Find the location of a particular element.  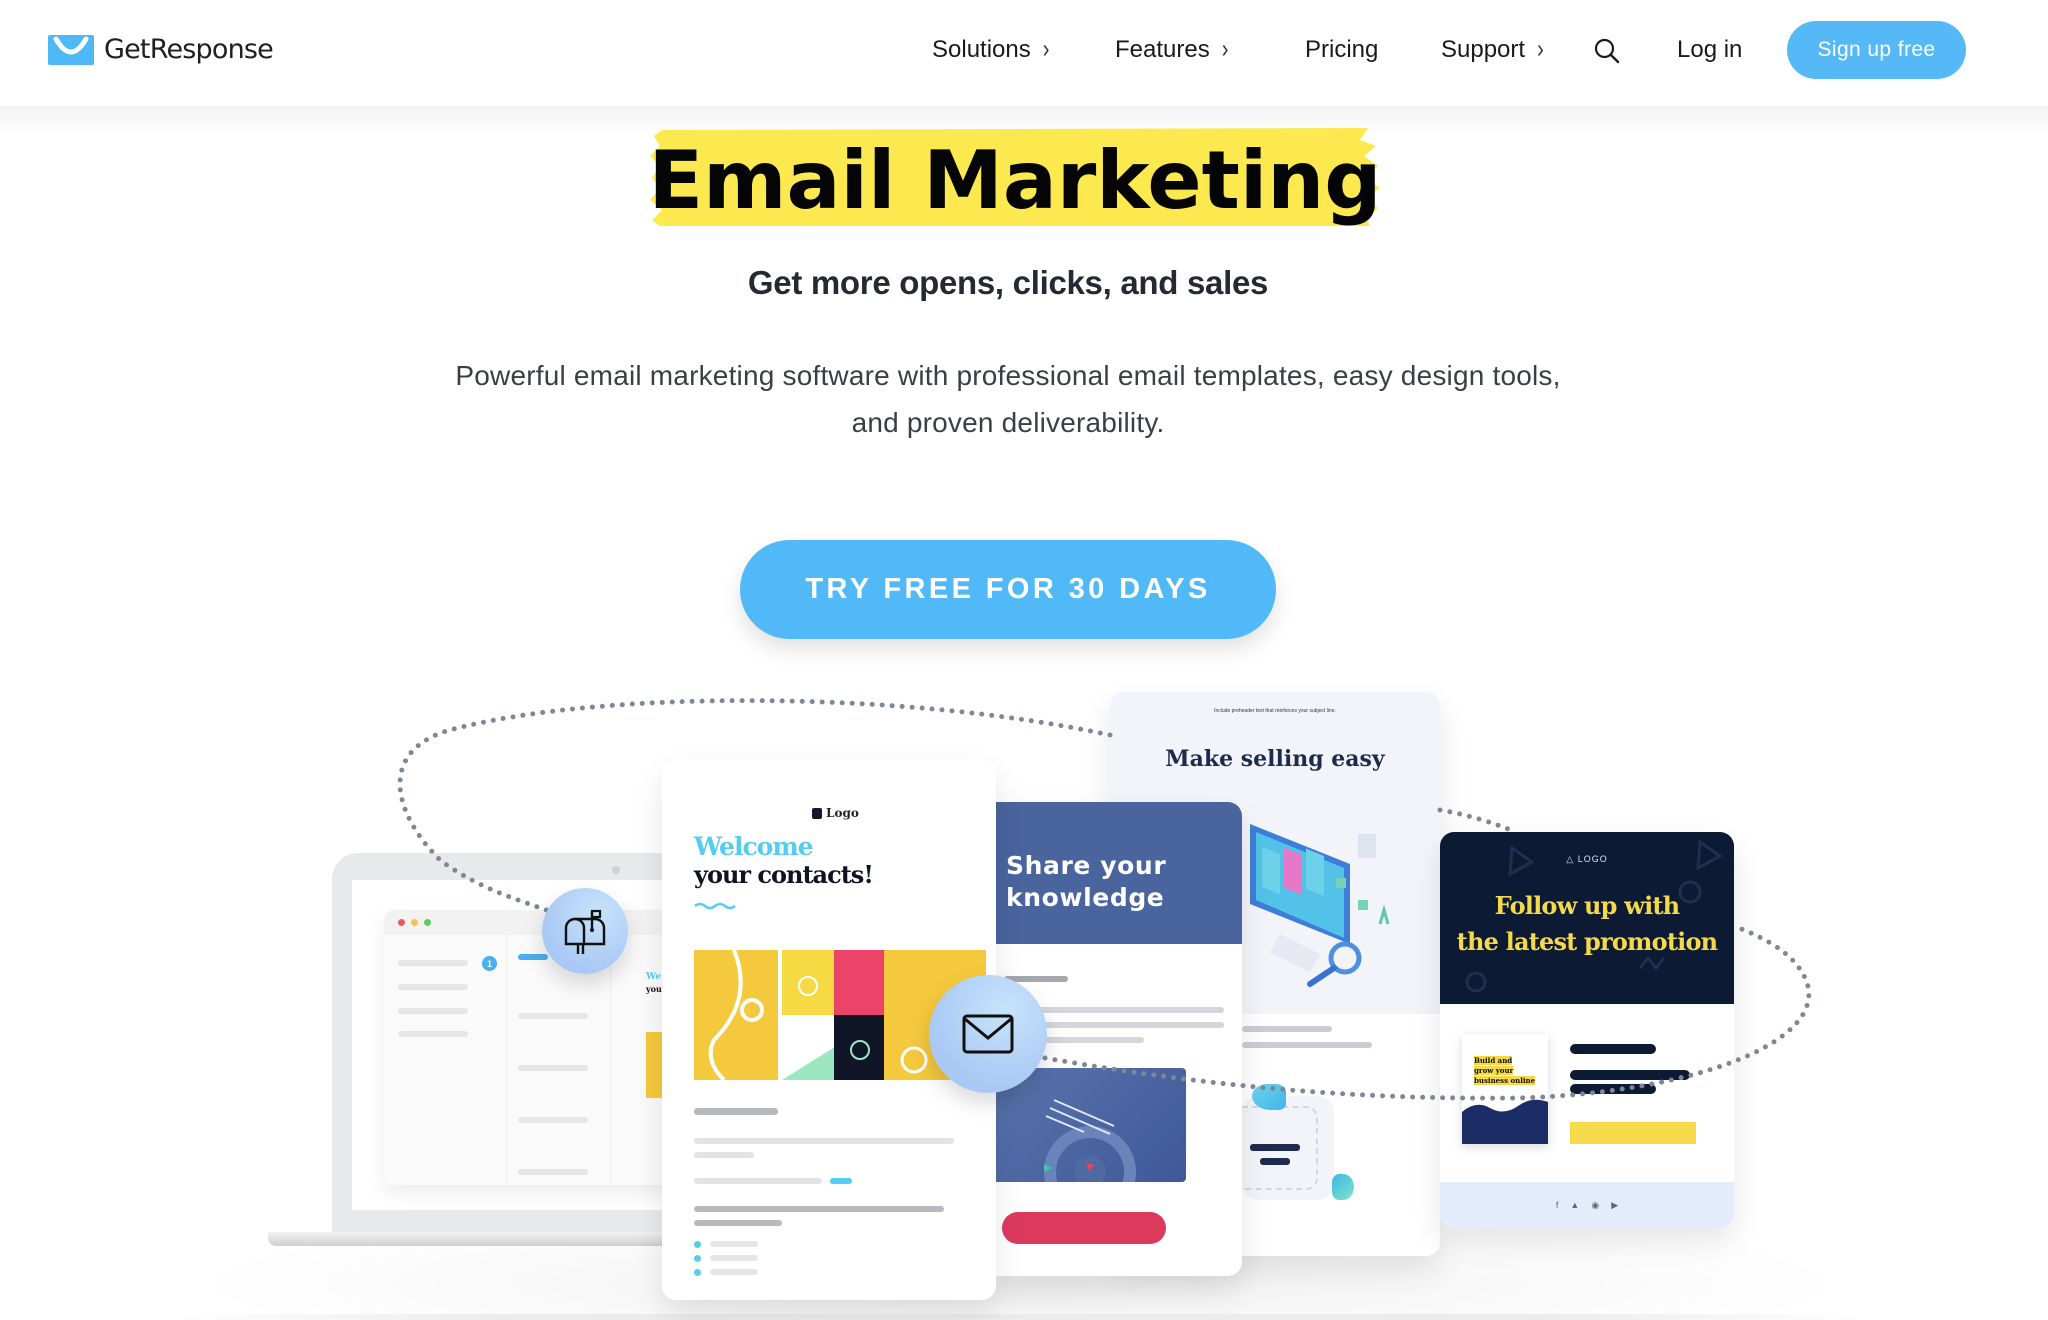

mailbox-bubble is located at coordinates (585, 931).